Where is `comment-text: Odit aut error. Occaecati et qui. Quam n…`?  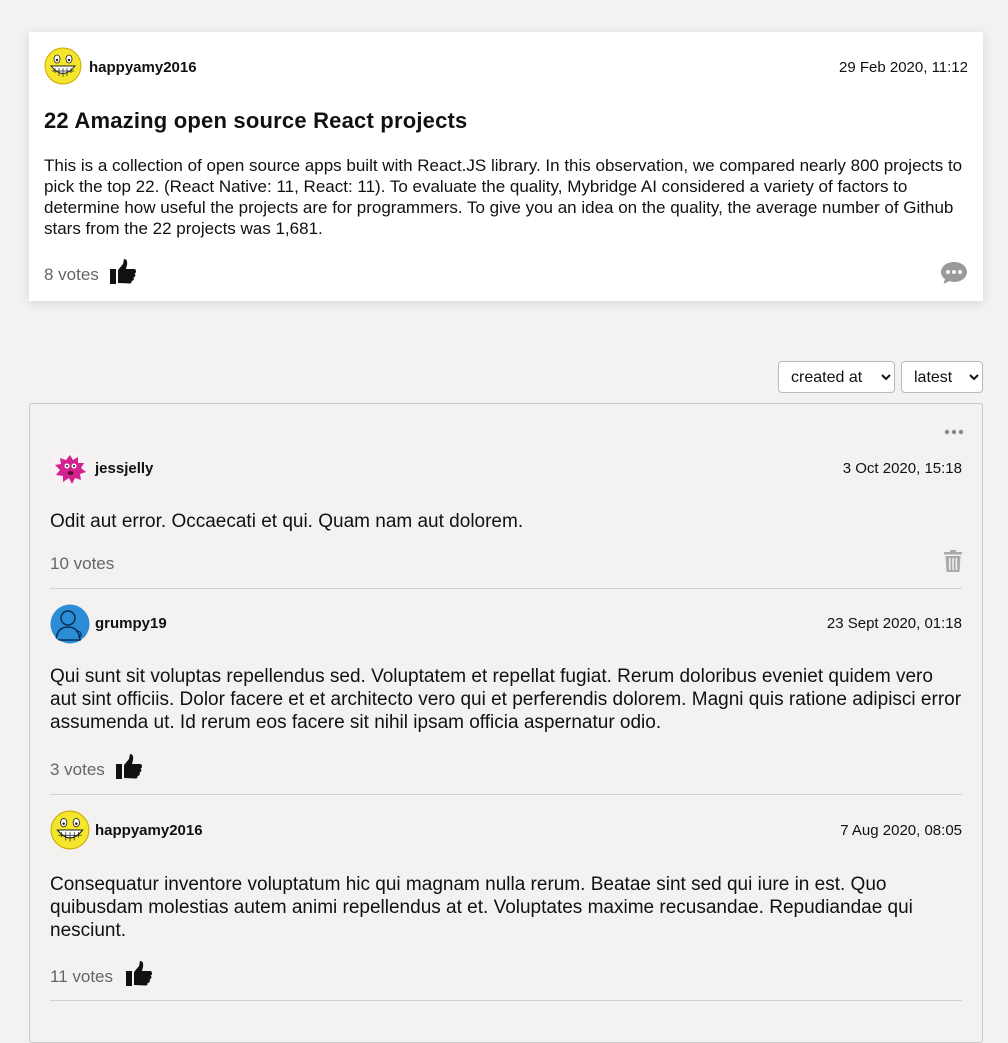
comment-text: Odit aut error. Occaecati et qui. Quam n… is located at coordinates (287, 521).